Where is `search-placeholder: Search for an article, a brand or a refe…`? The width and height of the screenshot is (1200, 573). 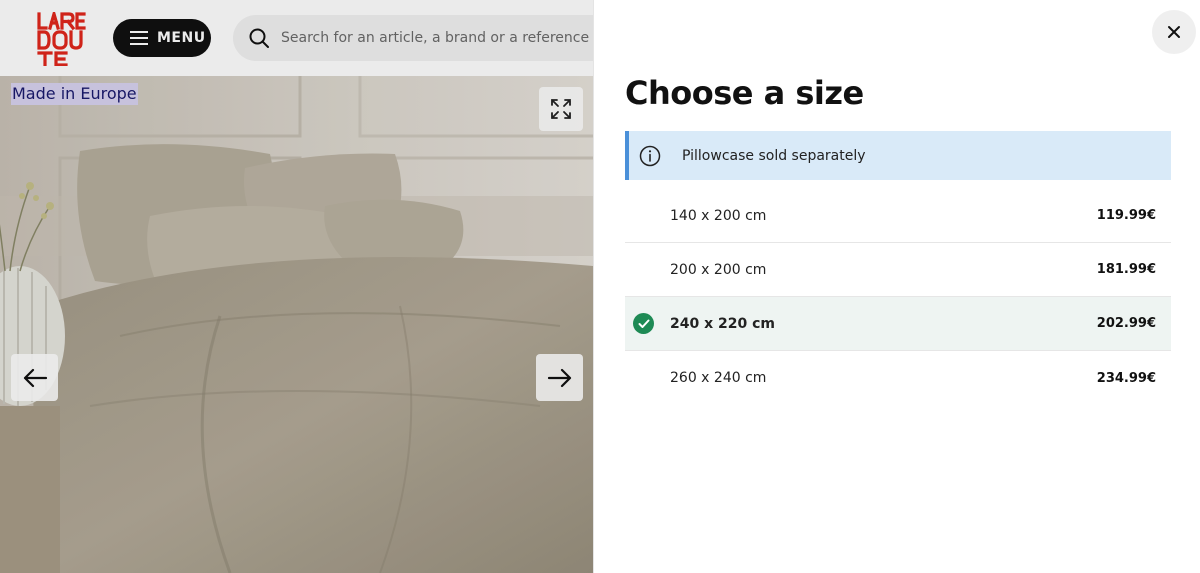 search-placeholder: Search for an article, a brand or a refe… is located at coordinates (446, 38).